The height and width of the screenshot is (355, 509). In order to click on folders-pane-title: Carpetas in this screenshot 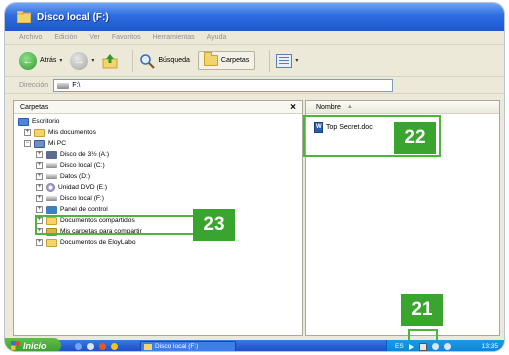, I will do `click(34, 107)`.